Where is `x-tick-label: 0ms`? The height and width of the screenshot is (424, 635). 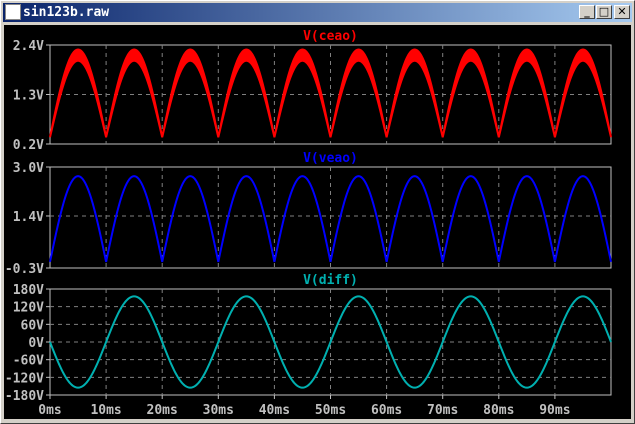
x-tick-label: 0ms is located at coordinates (49, 410).